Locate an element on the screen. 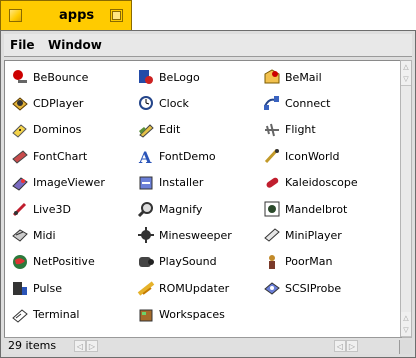  menu-file: File is located at coordinates (22, 45).